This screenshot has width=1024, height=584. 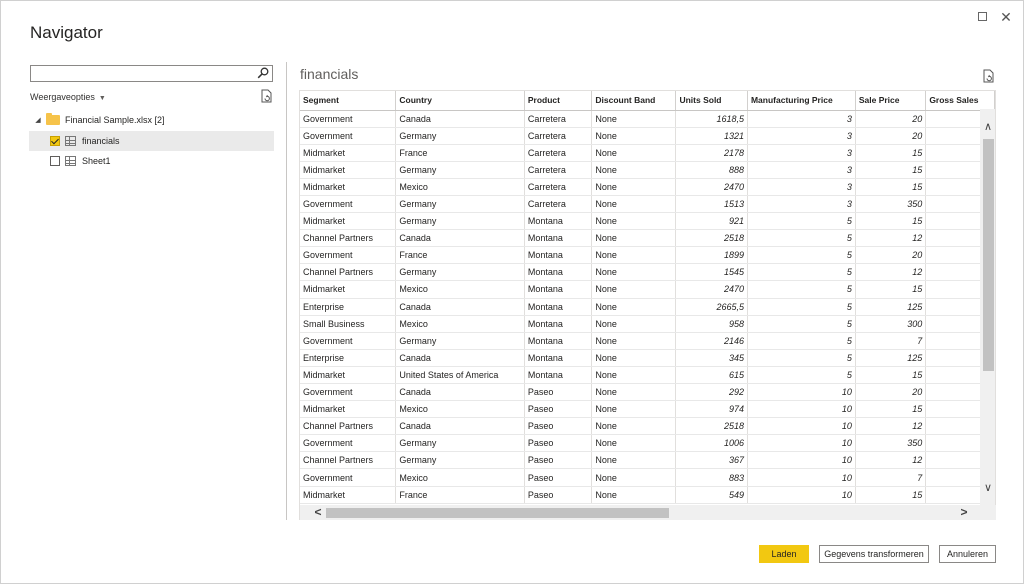 I want to click on table-cell: 2518, so click(x=711, y=426).